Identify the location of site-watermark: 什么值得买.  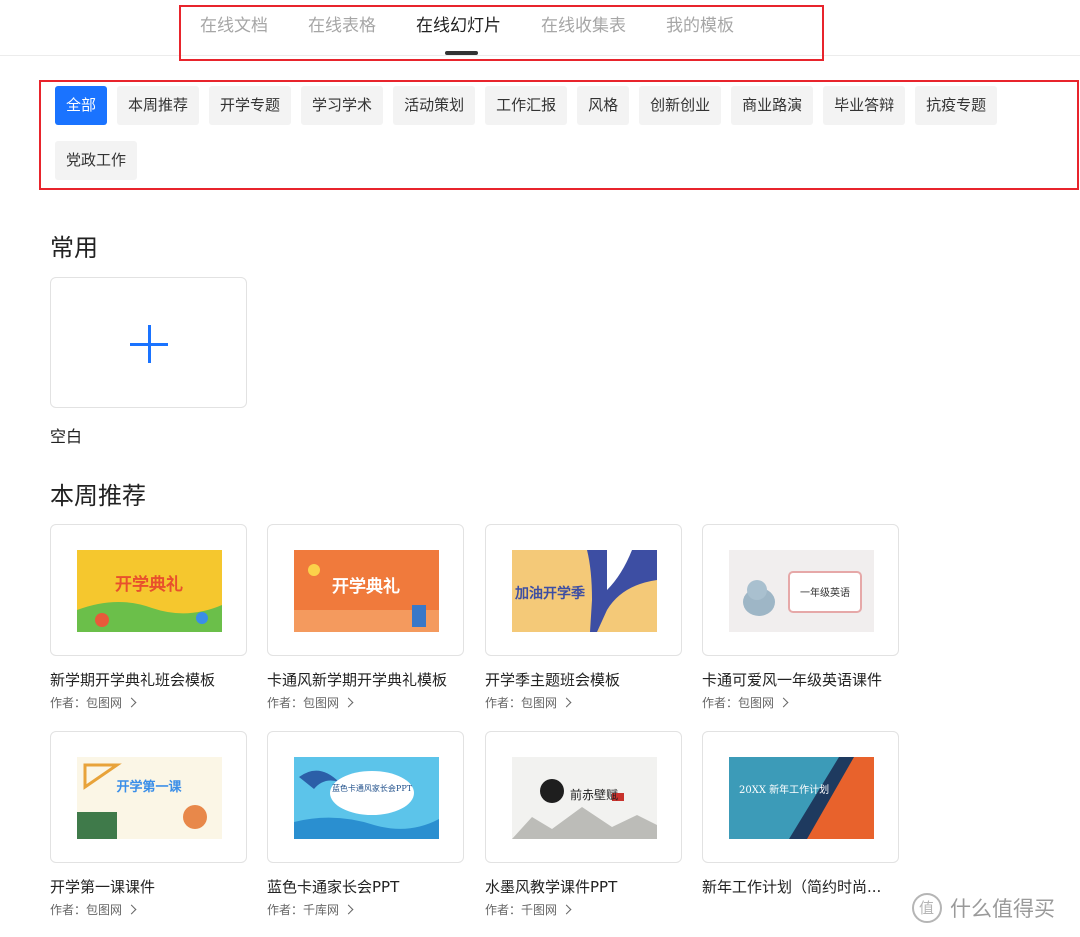
(983, 908).